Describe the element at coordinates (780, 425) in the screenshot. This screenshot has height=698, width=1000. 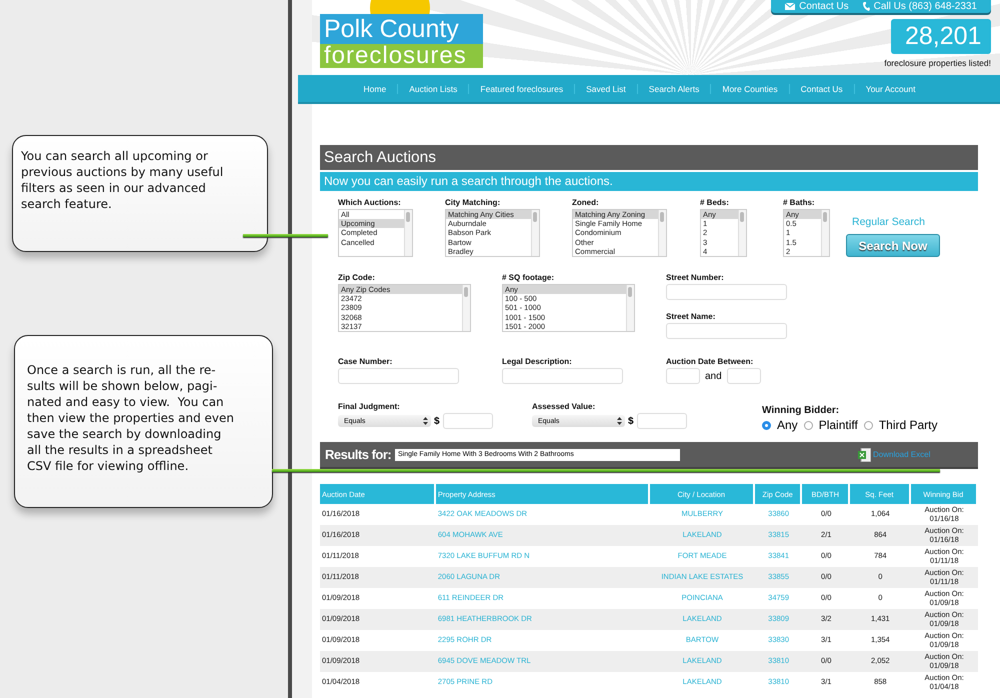
I see `radio-option: Any` at that location.